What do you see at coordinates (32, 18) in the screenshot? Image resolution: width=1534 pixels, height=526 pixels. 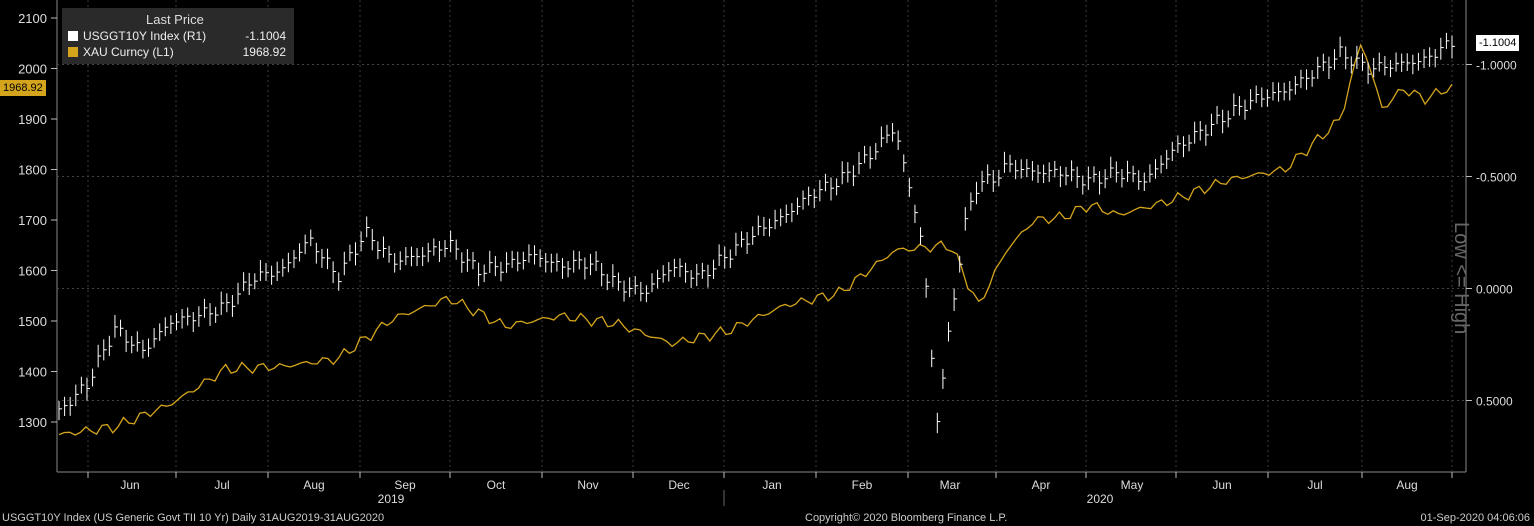 I see `left-axis-tick-label: 2100` at bounding box center [32, 18].